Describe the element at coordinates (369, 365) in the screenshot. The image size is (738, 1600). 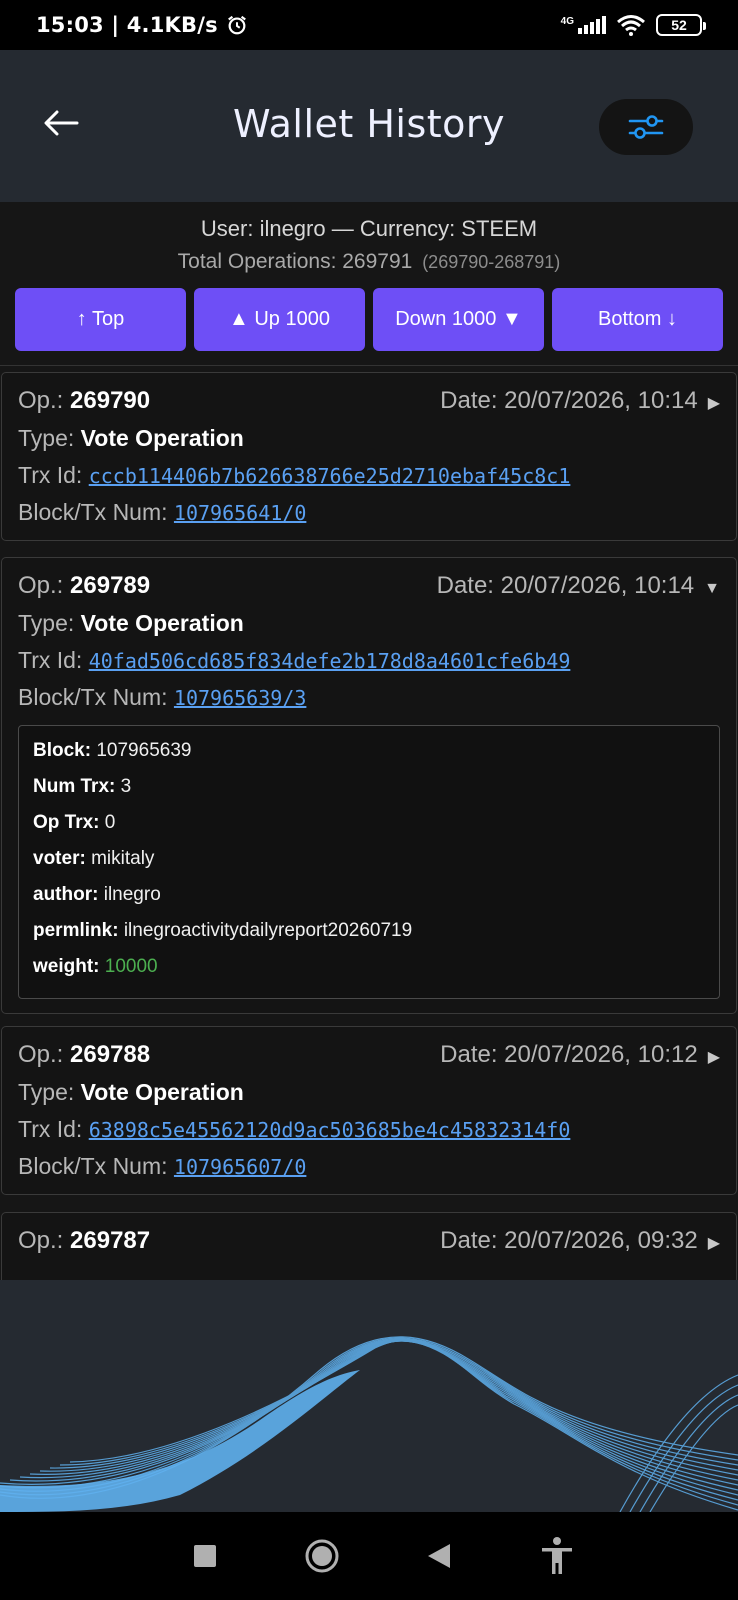
I see `divider` at that location.